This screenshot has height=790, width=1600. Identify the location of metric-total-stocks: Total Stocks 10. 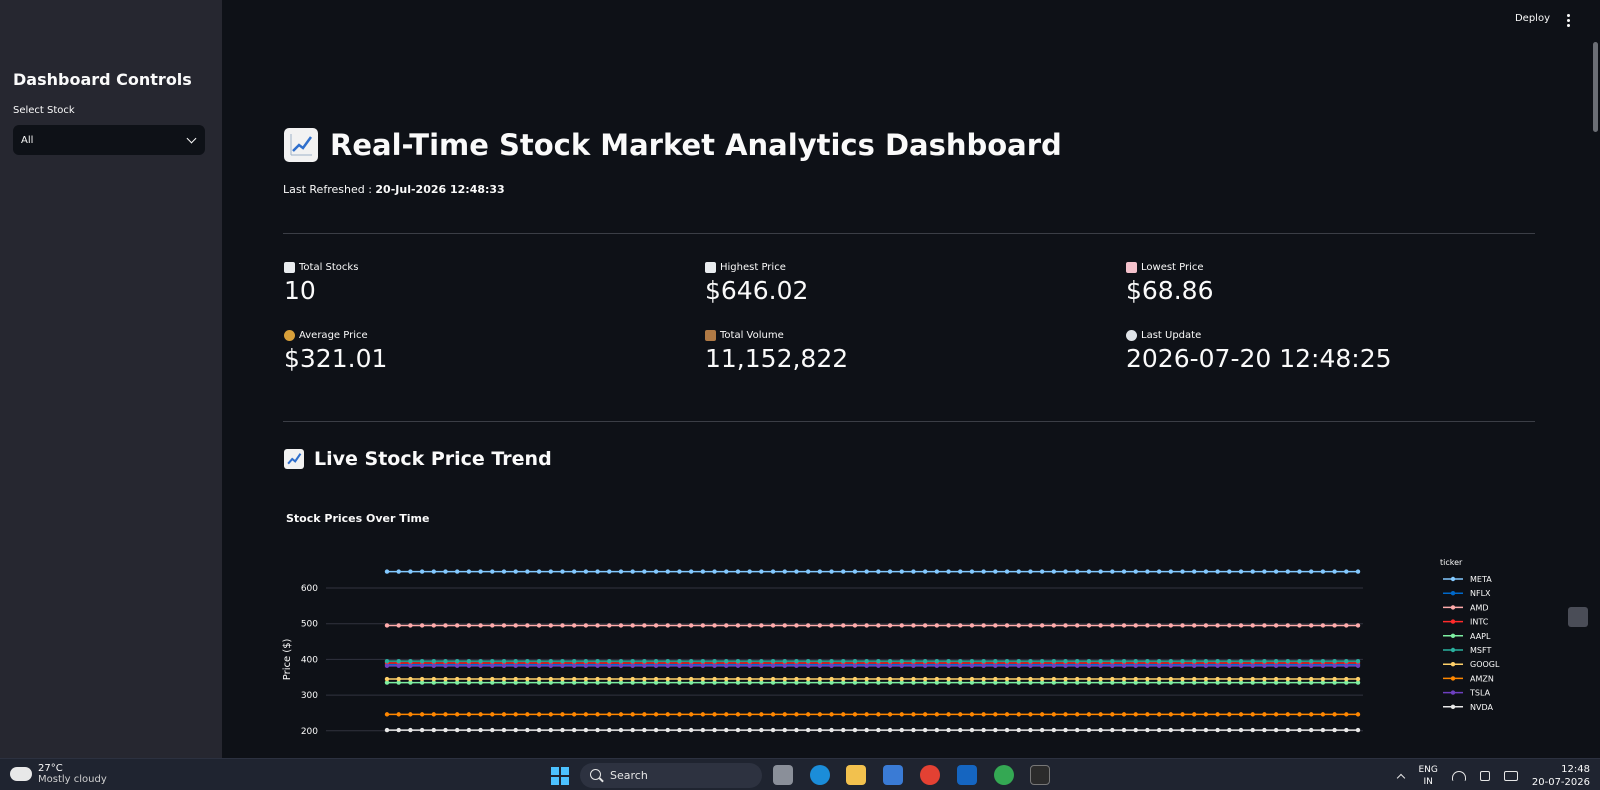
(321, 283).